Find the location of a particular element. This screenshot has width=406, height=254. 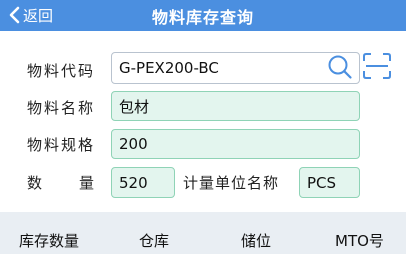

search-icon is located at coordinates (340, 67).